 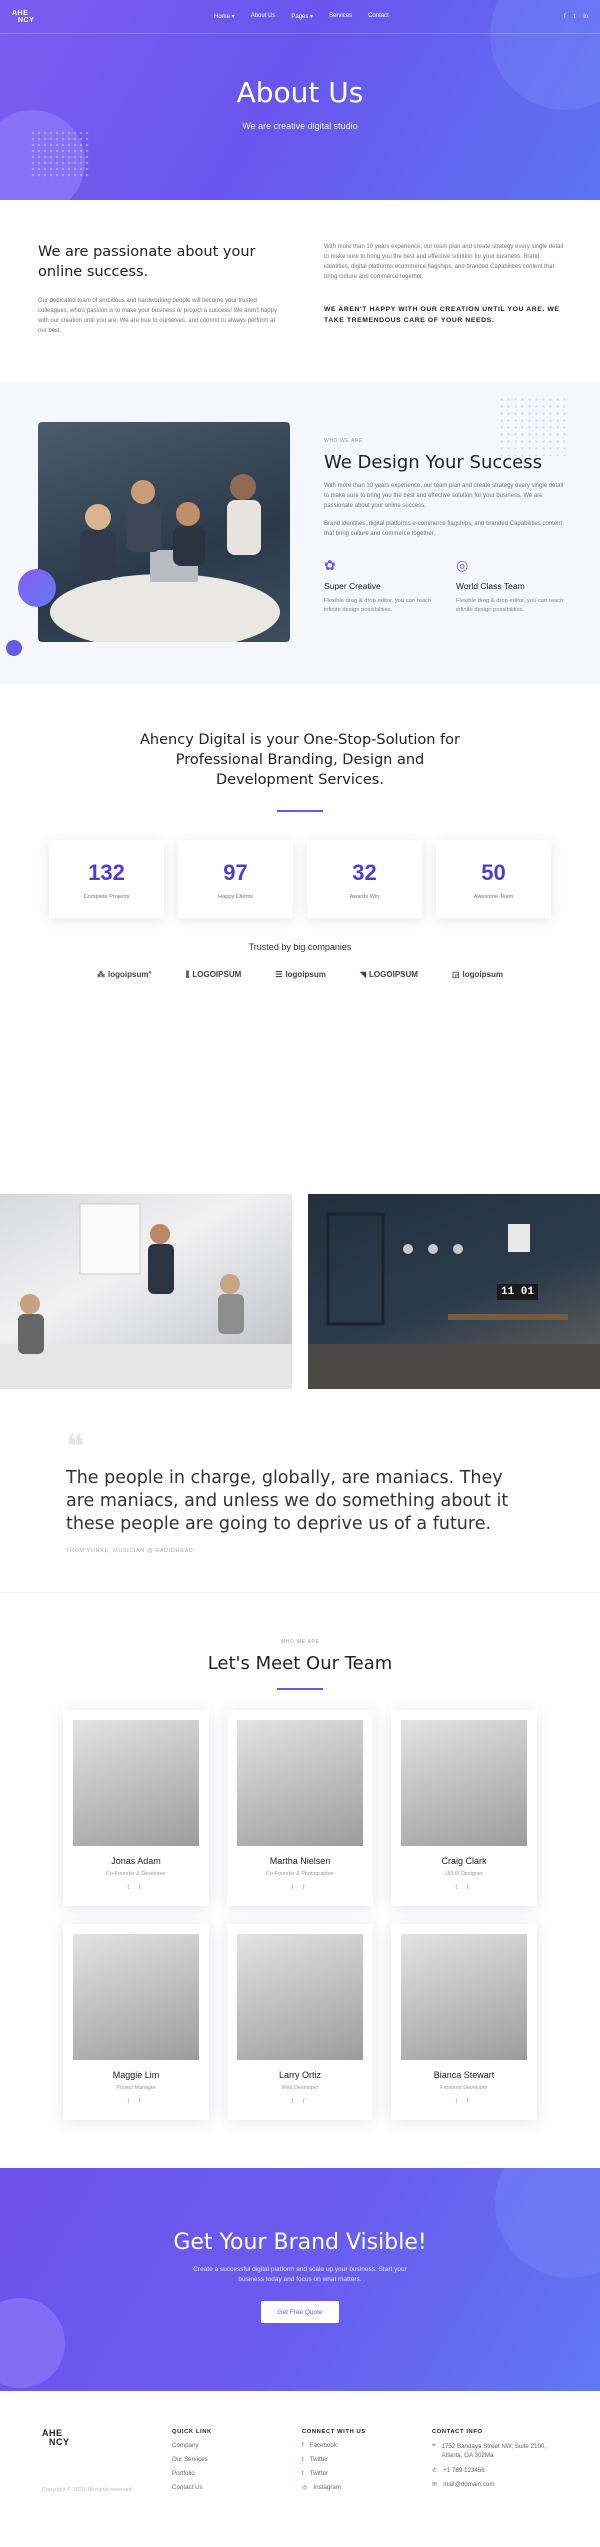 I want to click on office-meeting-photo, so click(x=146, y=1291).